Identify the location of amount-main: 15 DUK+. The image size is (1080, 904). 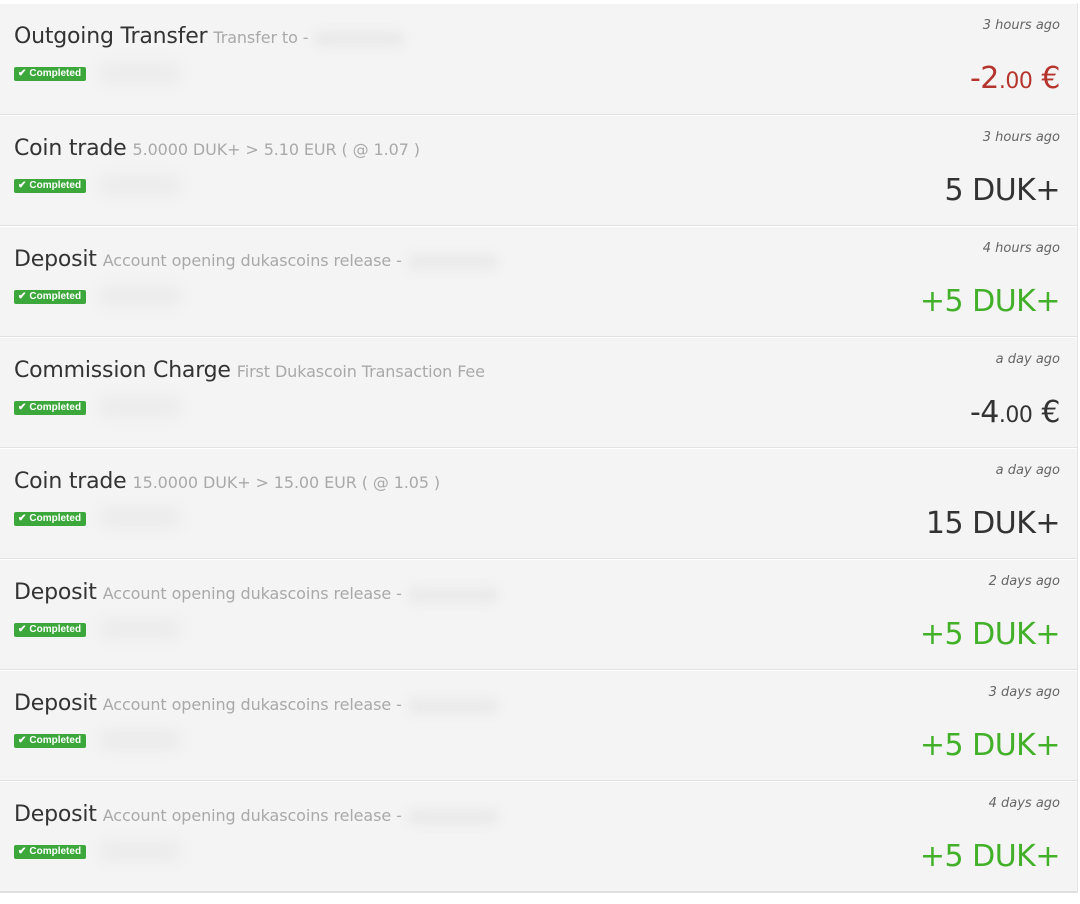
(993, 523).